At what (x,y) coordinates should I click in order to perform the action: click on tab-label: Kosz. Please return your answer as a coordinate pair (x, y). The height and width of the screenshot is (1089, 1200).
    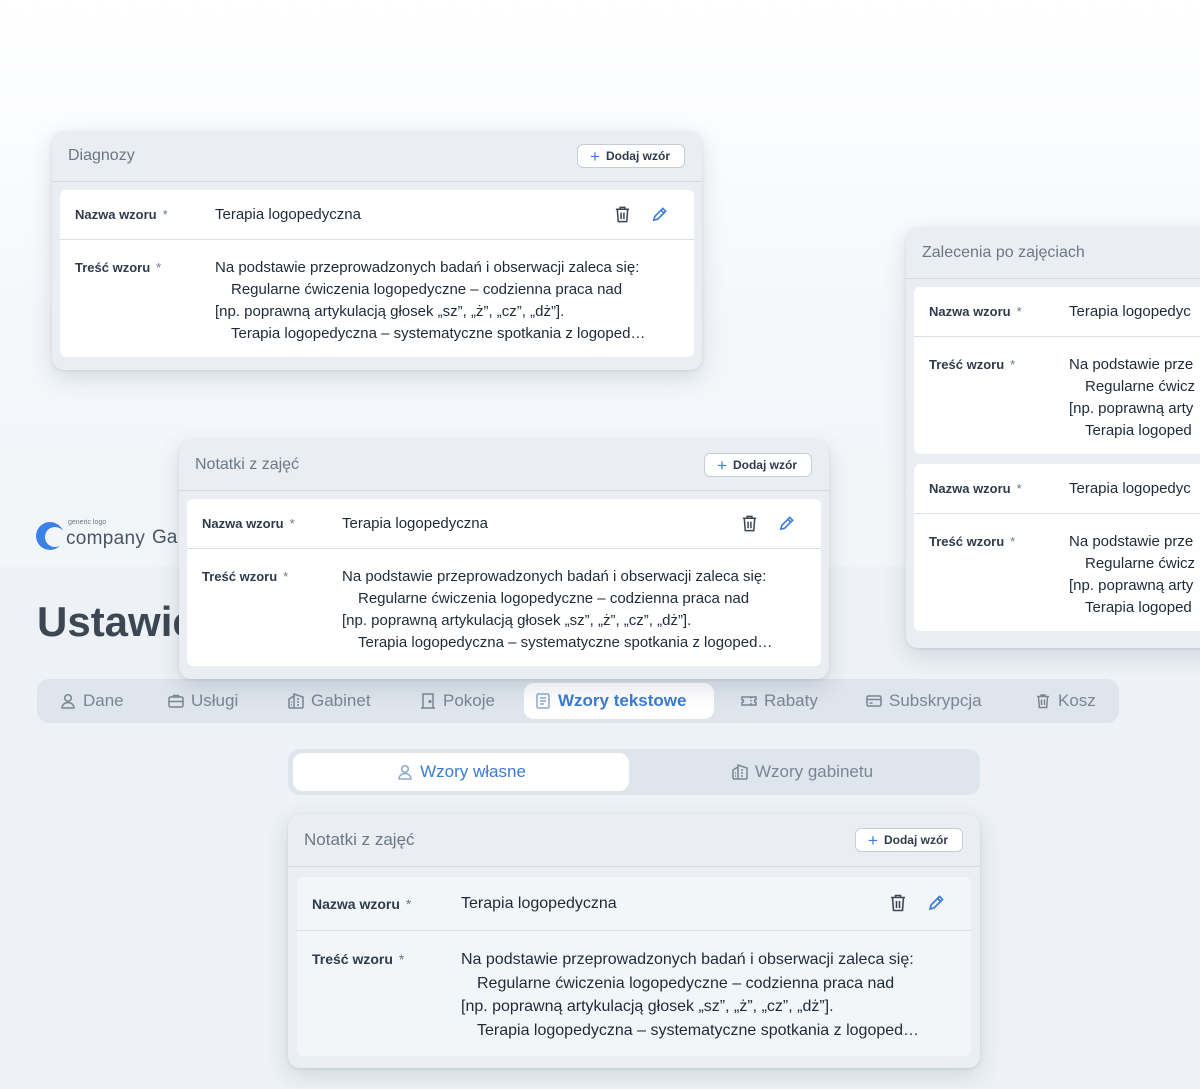
    Looking at the image, I should click on (1077, 700).